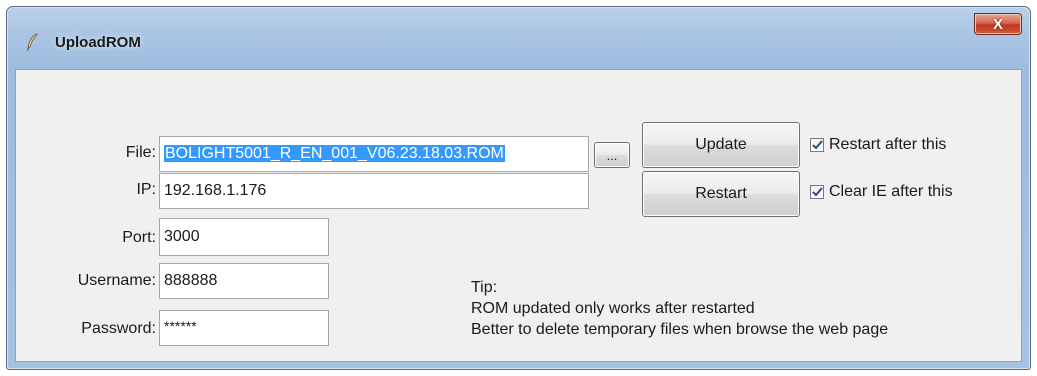  I want to click on username-input-value: 888888, so click(191, 280).